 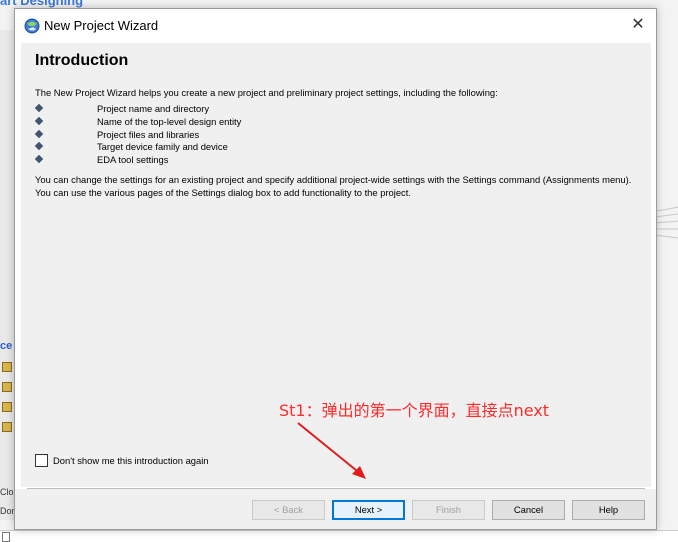 I want to click on close-icon: ✕, so click(x=638, y=25).